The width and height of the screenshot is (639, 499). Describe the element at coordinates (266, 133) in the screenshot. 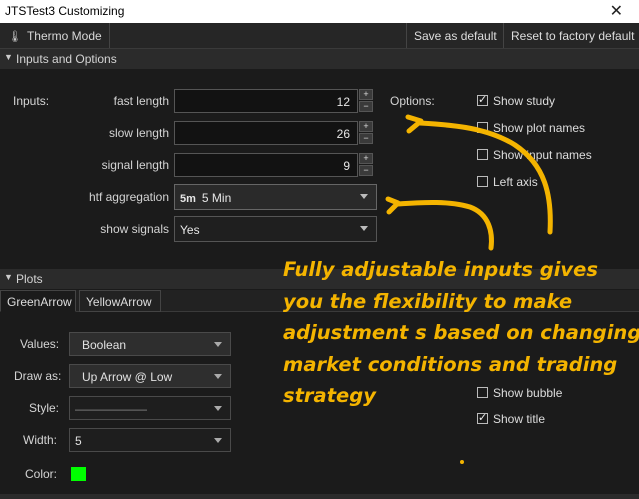

I see `slow-length-input: 26` at that location.